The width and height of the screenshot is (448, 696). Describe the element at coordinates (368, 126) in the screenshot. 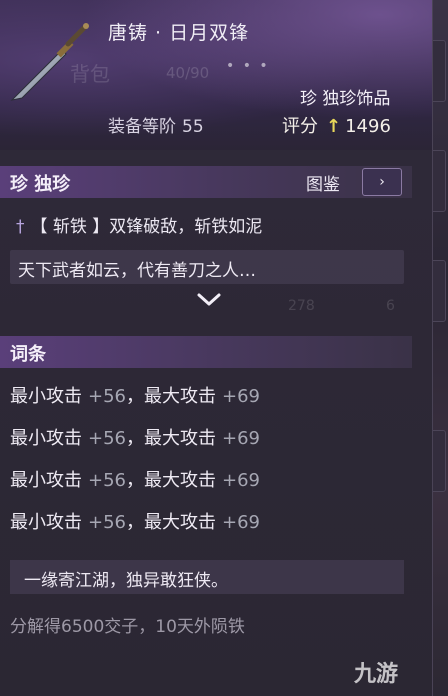

I see `score-value: 1496` at that location.